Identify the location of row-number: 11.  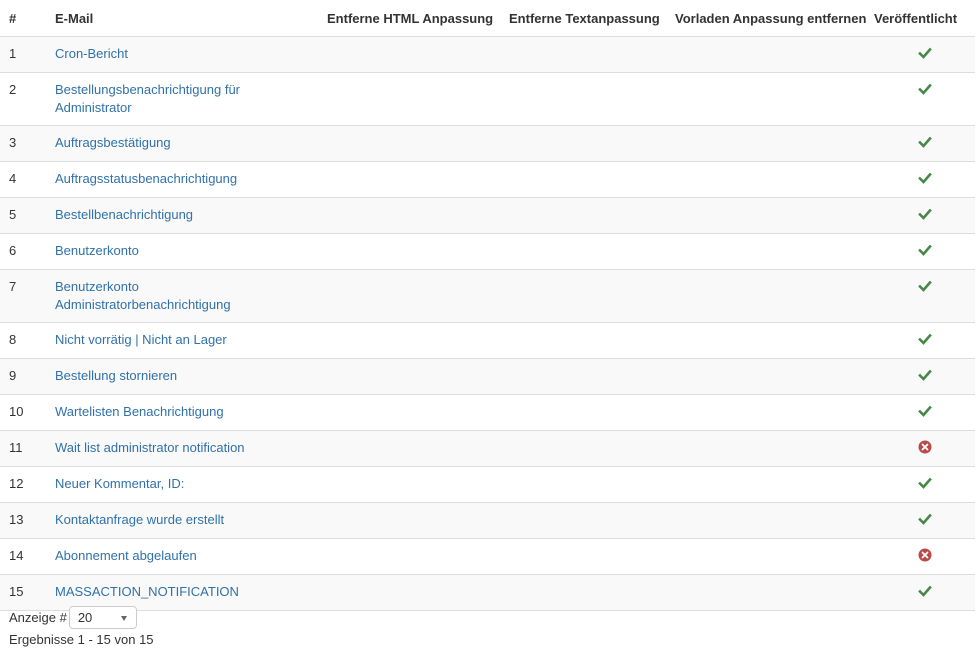
(23, 448).